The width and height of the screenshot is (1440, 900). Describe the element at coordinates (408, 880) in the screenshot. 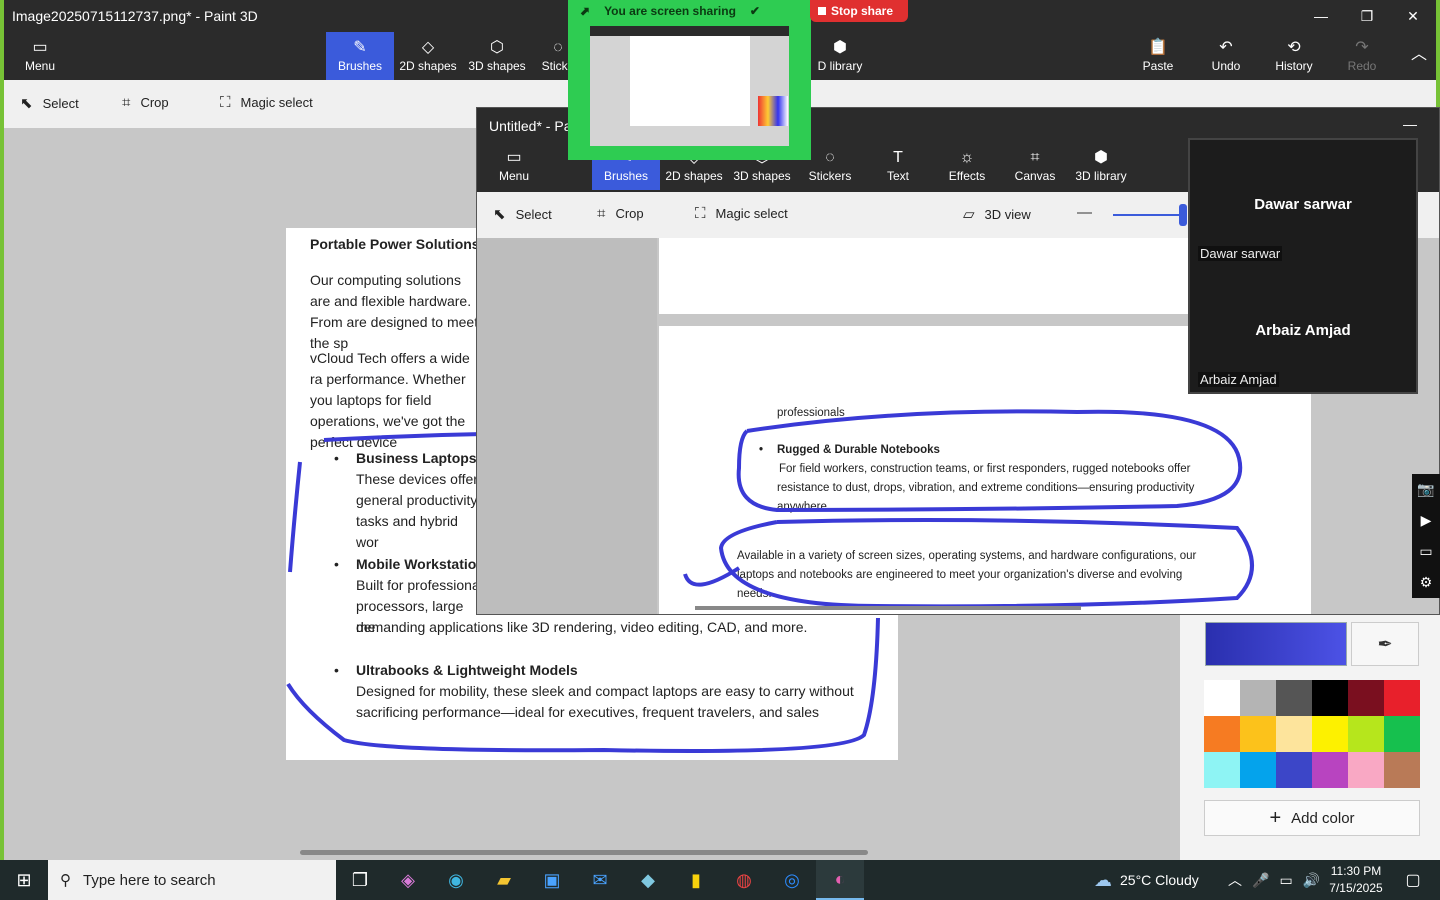

I see `copilot-icon: ◈` at that location.